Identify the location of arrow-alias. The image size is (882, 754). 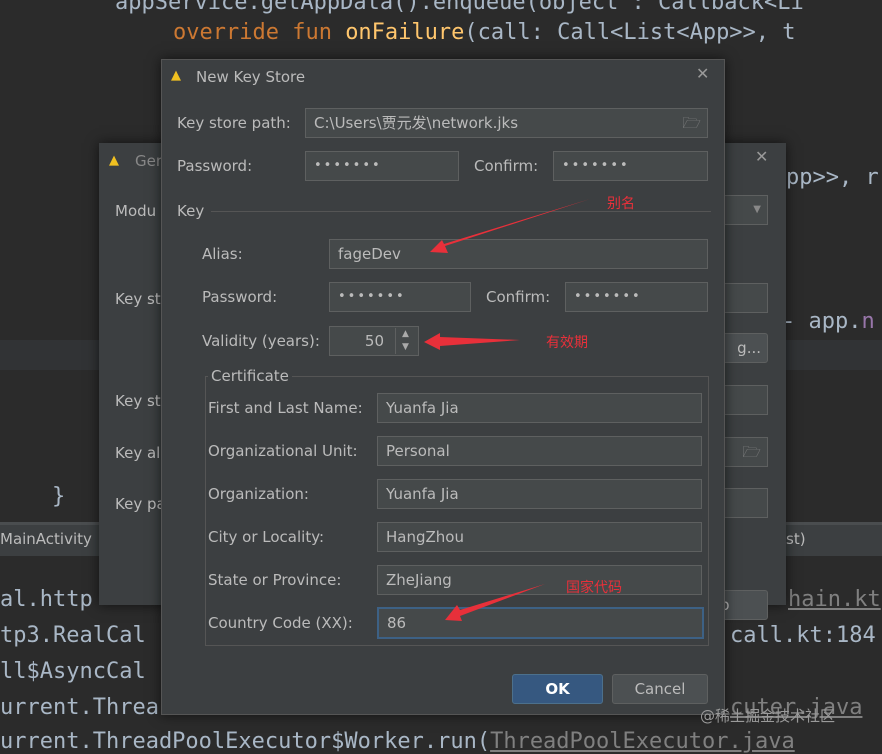
(510, 226).